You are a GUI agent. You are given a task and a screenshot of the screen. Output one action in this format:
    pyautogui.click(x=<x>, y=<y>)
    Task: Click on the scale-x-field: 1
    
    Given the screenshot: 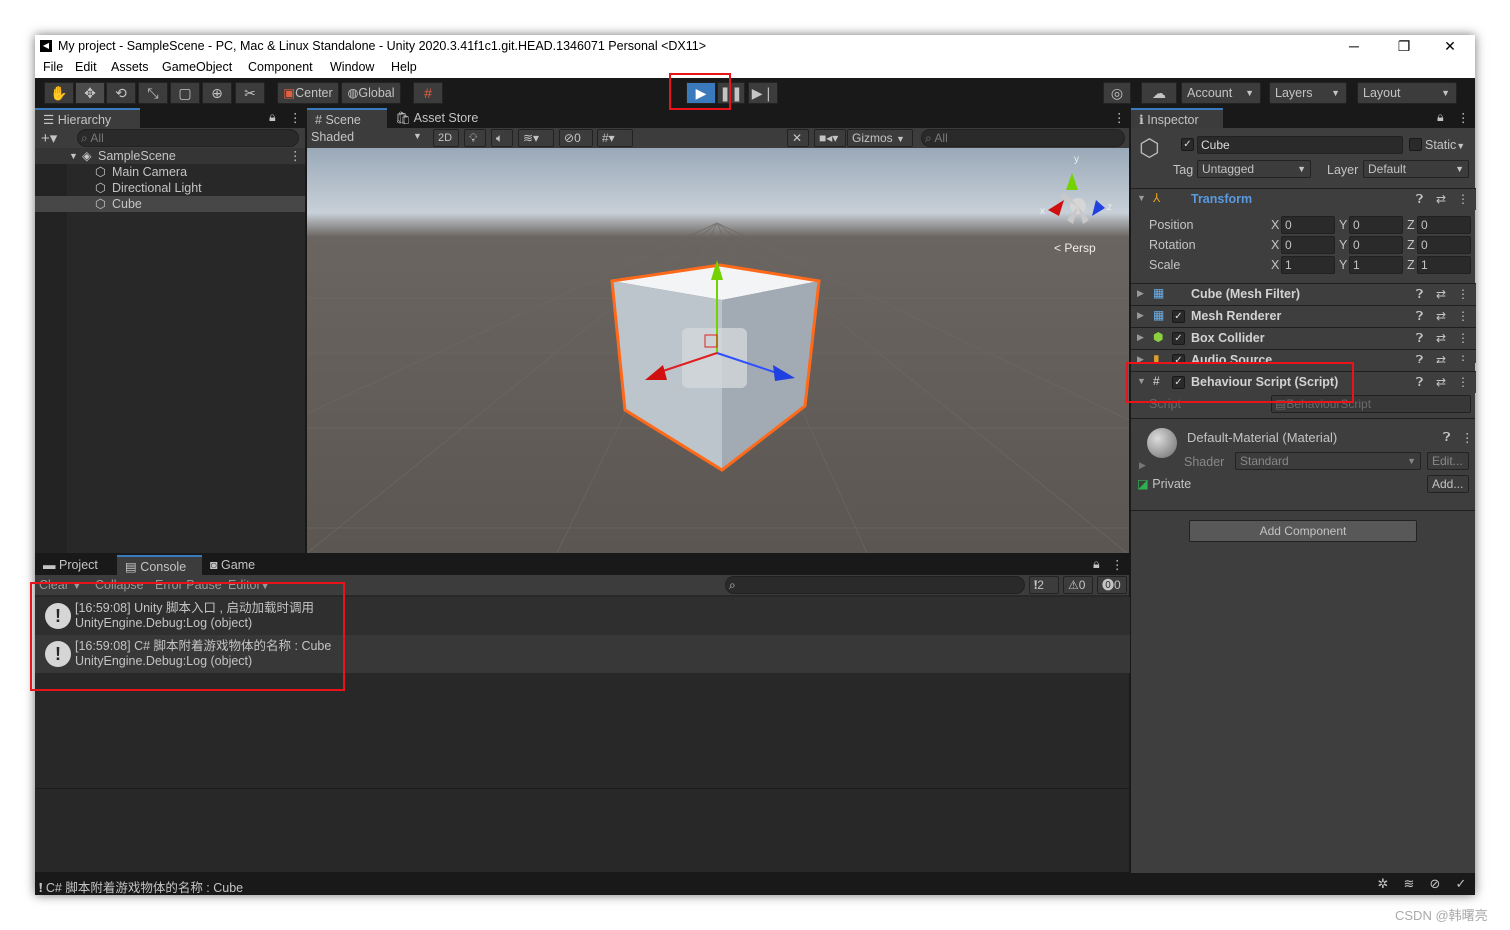 What is the action you would take?
    pyautogui.click(x=1308, y=265)
    